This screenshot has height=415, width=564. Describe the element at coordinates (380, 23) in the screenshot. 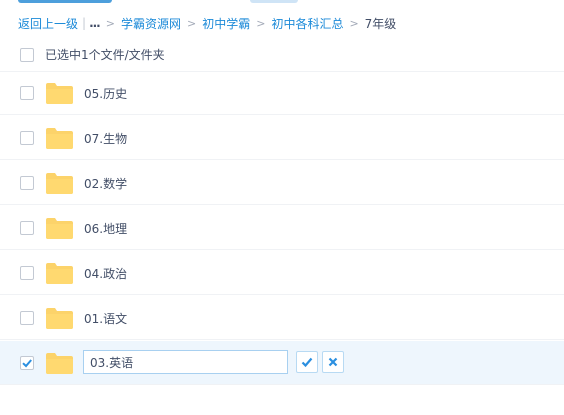

I see `breadcrumb-current: 7年级` at that location.